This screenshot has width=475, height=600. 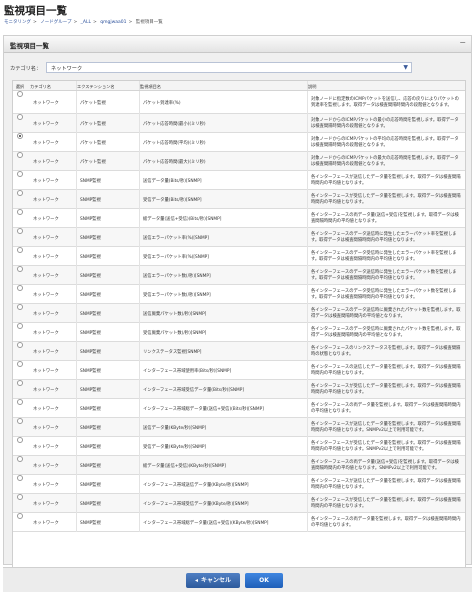 I want to click on category-select-value: ネットワーク, so click(x=67, y=69).